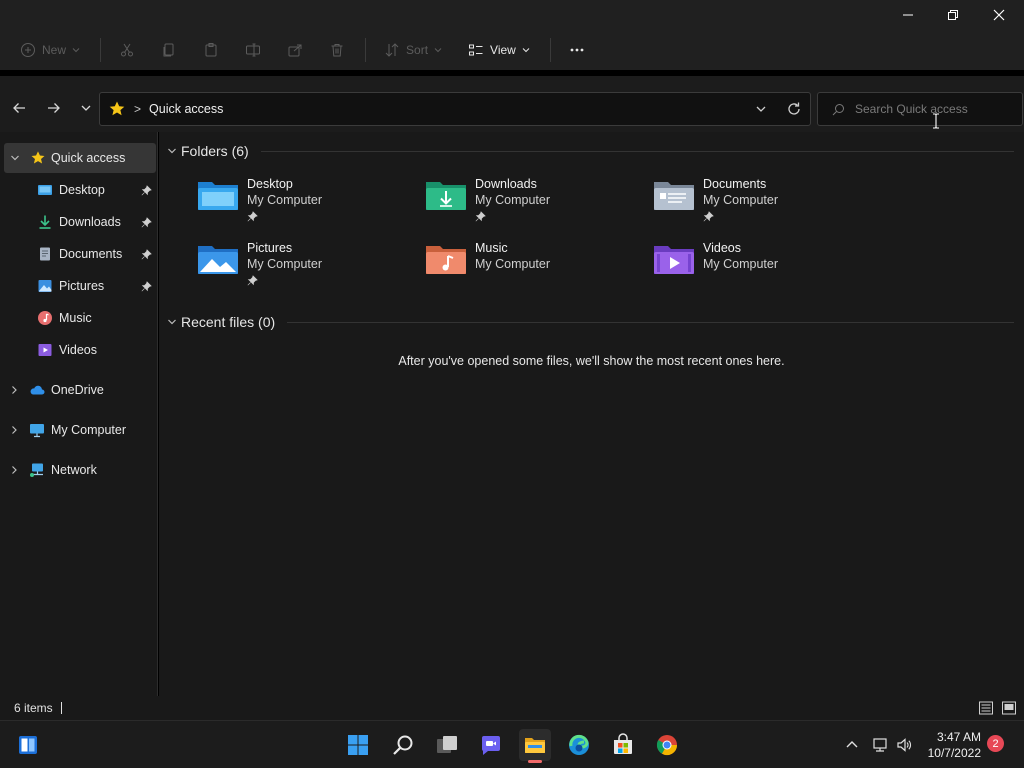 The height and width of the screenshot is (768, 1024). I want to click on clock: 3:47 AM 10/7/2022, so click(954, 745).